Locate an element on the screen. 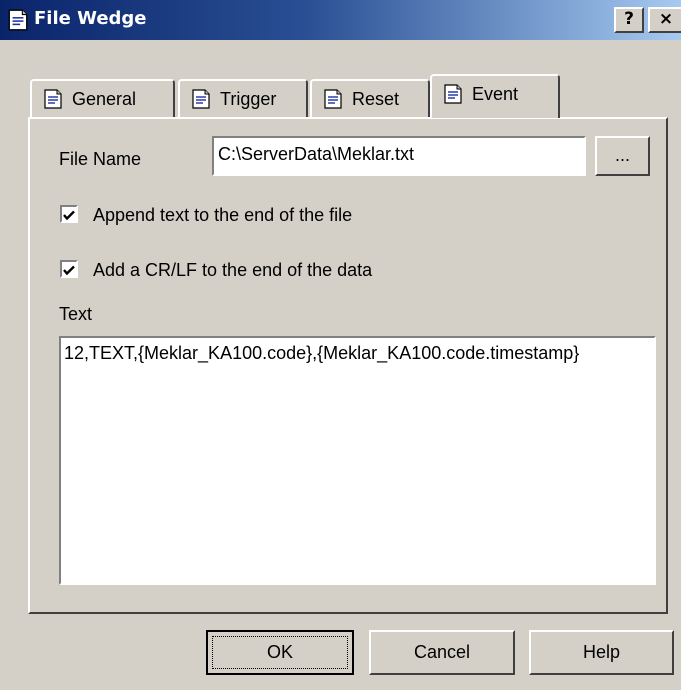 The height and width of the screenshot is (690, 681). tab-reset-label: Reset is located at coordinates (376, 99).